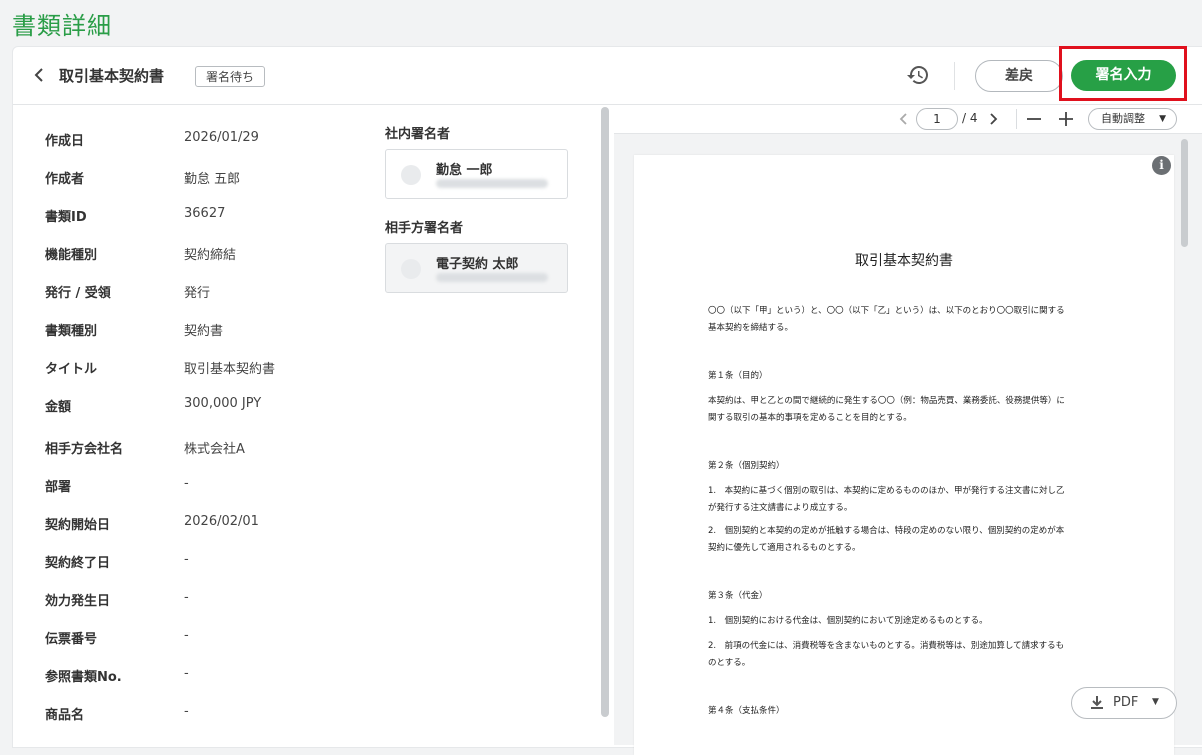 The width and height of the screenshot is (1202, 755). Describe the element at coordinates (204, 331) in the screenshot. I see `field-value: 契約書` at that location.